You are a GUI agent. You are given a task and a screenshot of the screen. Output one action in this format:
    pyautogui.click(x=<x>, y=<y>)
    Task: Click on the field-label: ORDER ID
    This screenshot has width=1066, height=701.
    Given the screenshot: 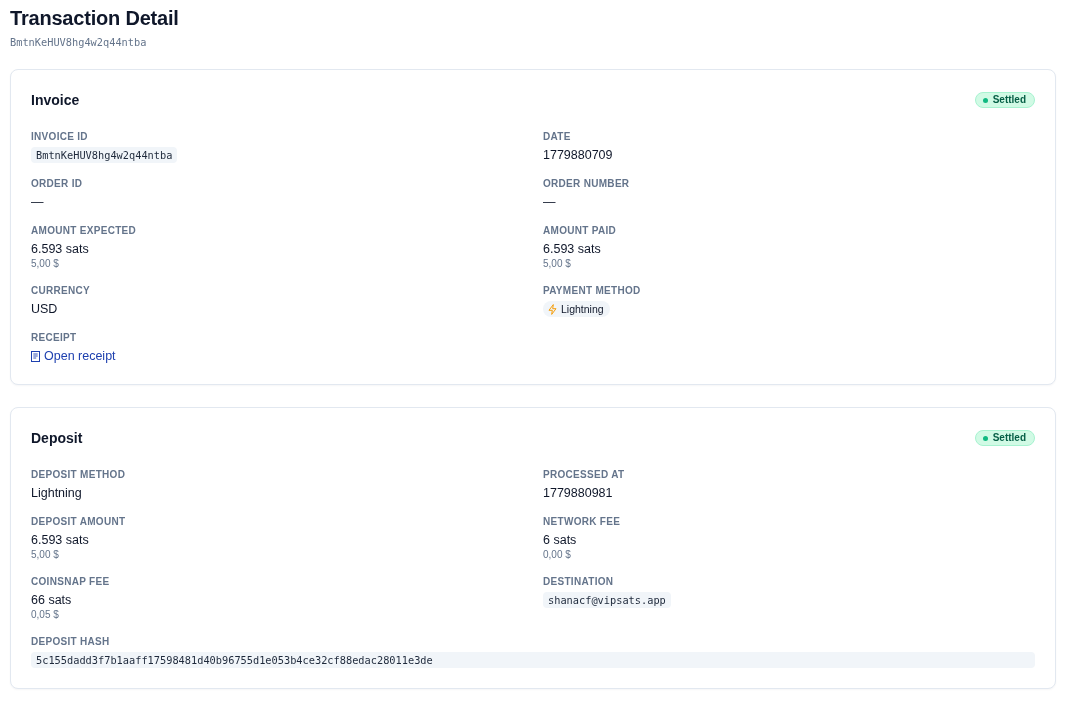 What is the action you would take?
    pyautogui.click(x=57, y=184)
    